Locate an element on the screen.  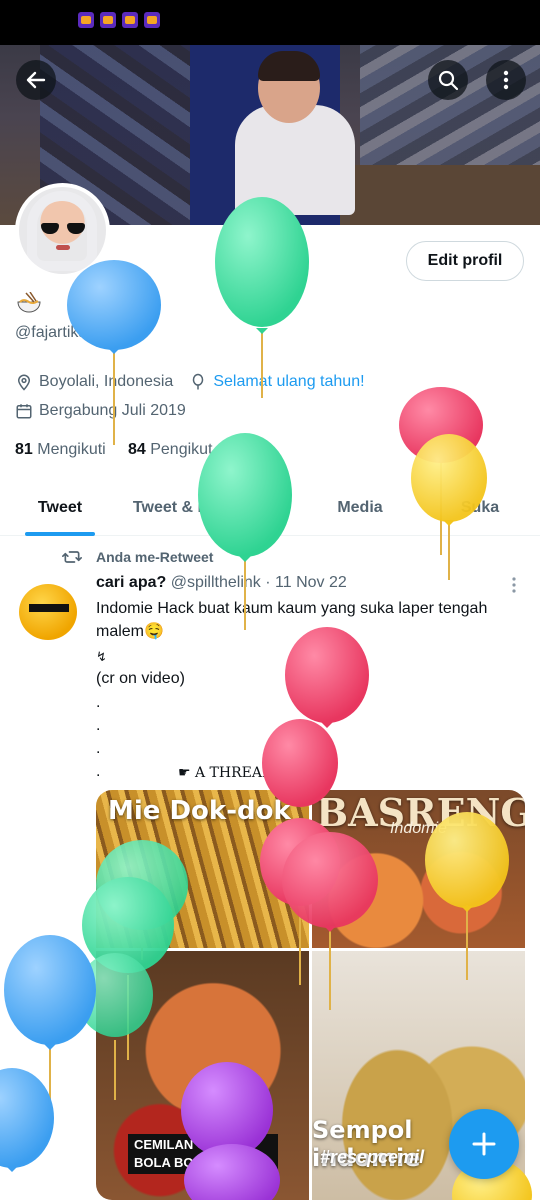
tweet-header: cari apa? @spillthelink · 11 Nov 22 is located at coordinates (221, 583).